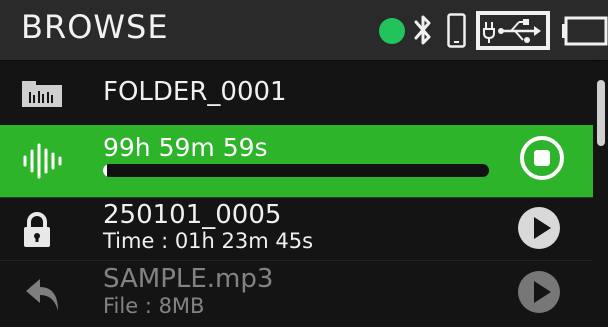  I want to click on battery-icon, so click(585, 31).